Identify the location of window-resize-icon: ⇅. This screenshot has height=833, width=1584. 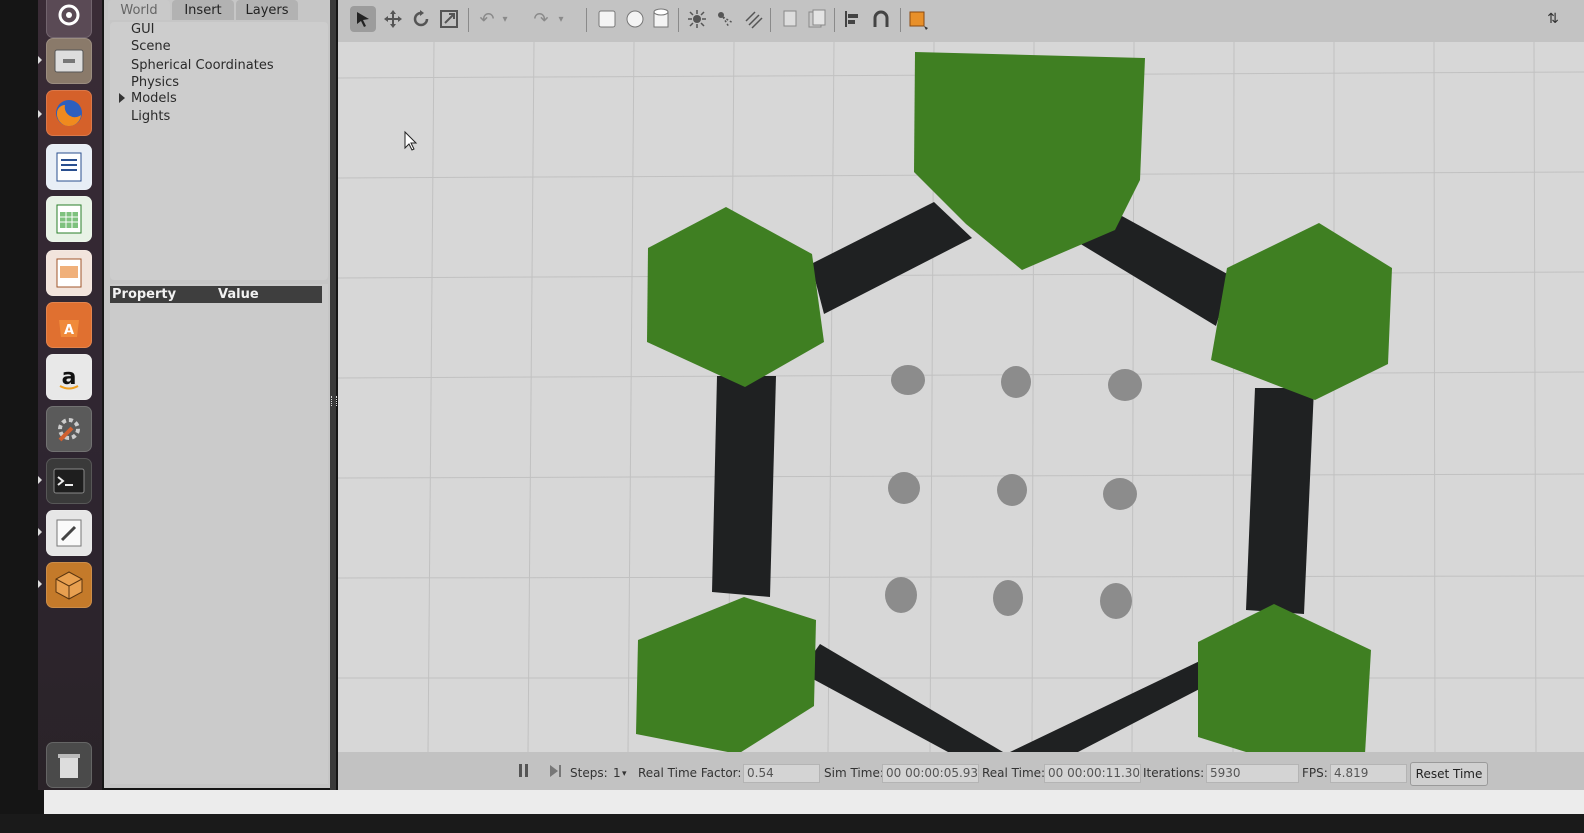
(1553, 19).